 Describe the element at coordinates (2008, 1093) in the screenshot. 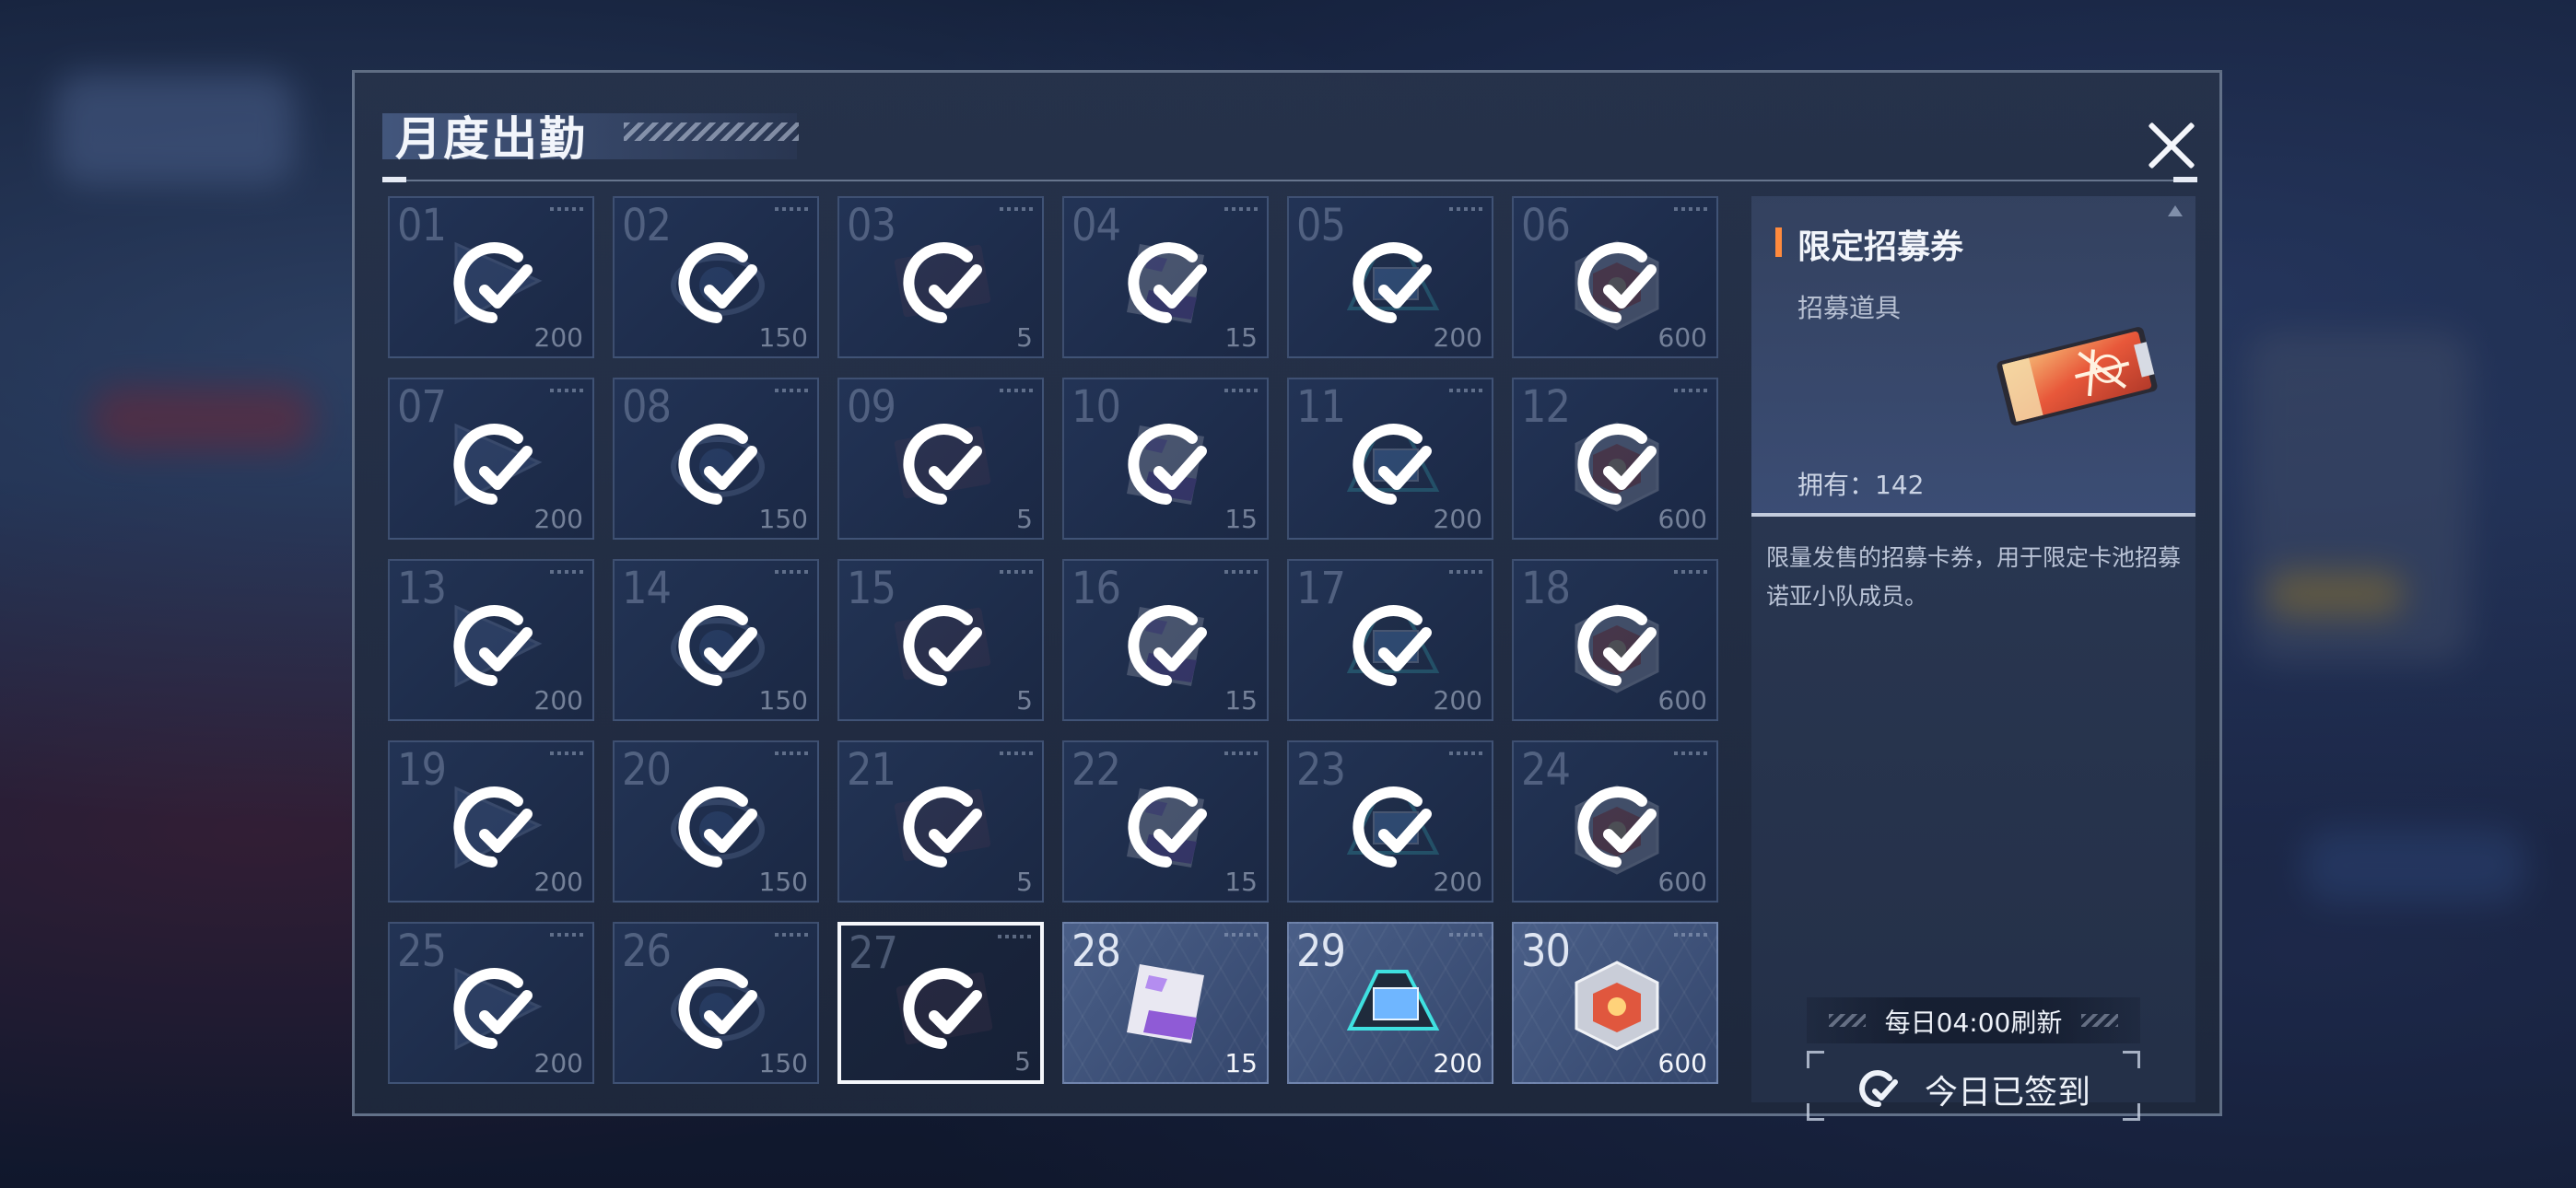

I see `signed-in-label: 今日已签到` at that location.